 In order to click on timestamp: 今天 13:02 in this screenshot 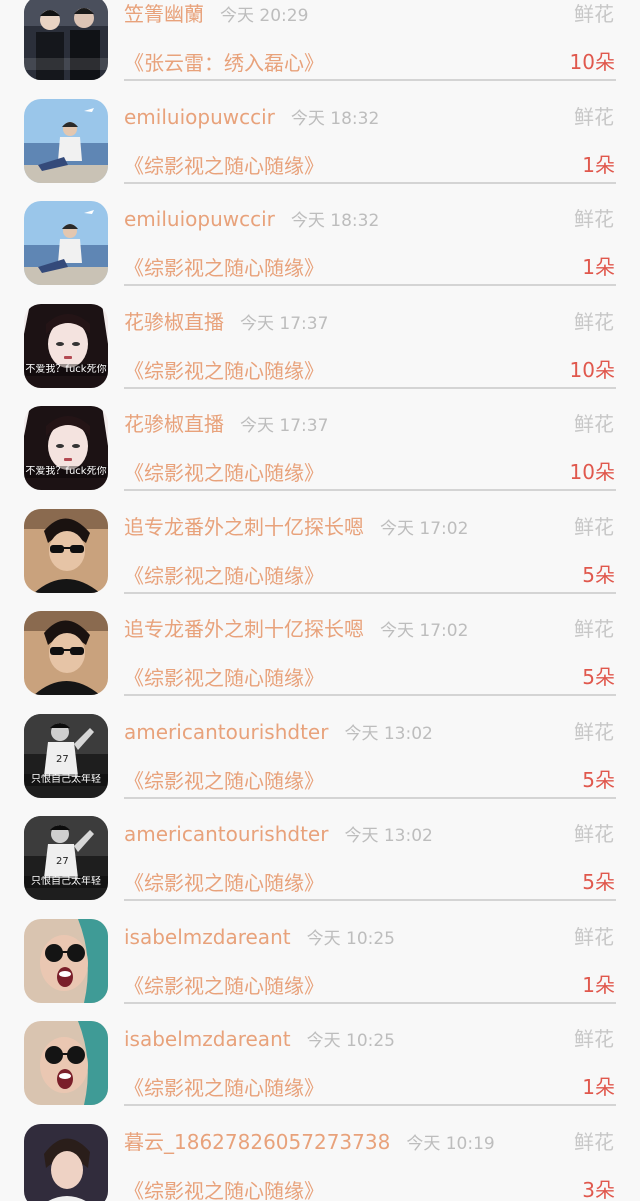, I will do `click(388, 733)`.